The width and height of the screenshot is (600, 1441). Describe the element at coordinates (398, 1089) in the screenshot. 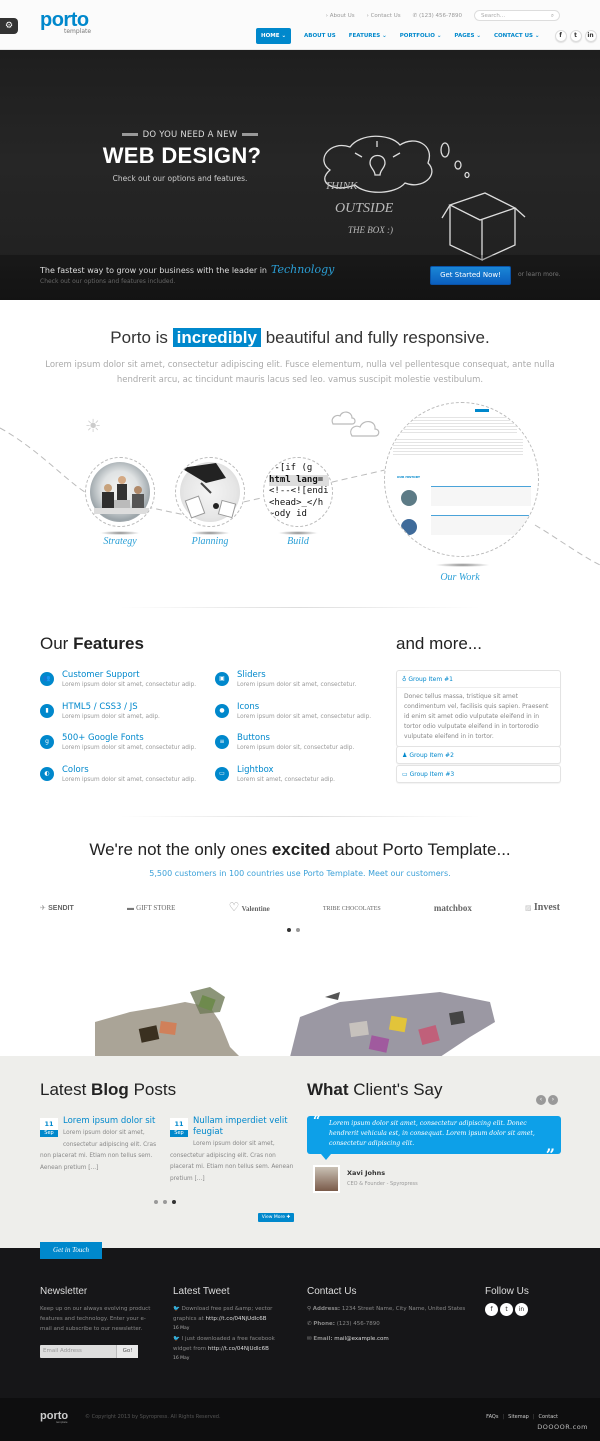

I see `heading-light: Client's Say` at that location.